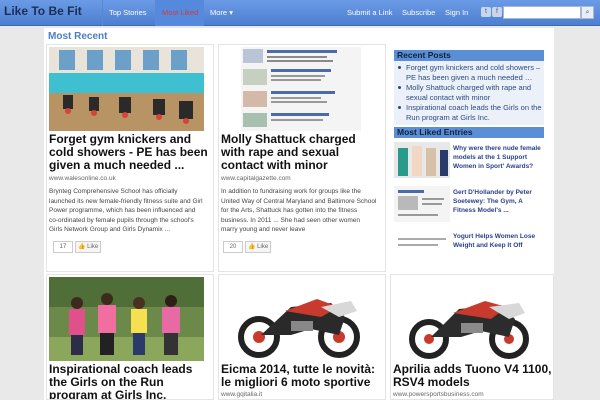 Image resolution: width=600 pixels, height=400 pixels. I want to click on site-brand: Like To Be Fit, so click(43, 11).